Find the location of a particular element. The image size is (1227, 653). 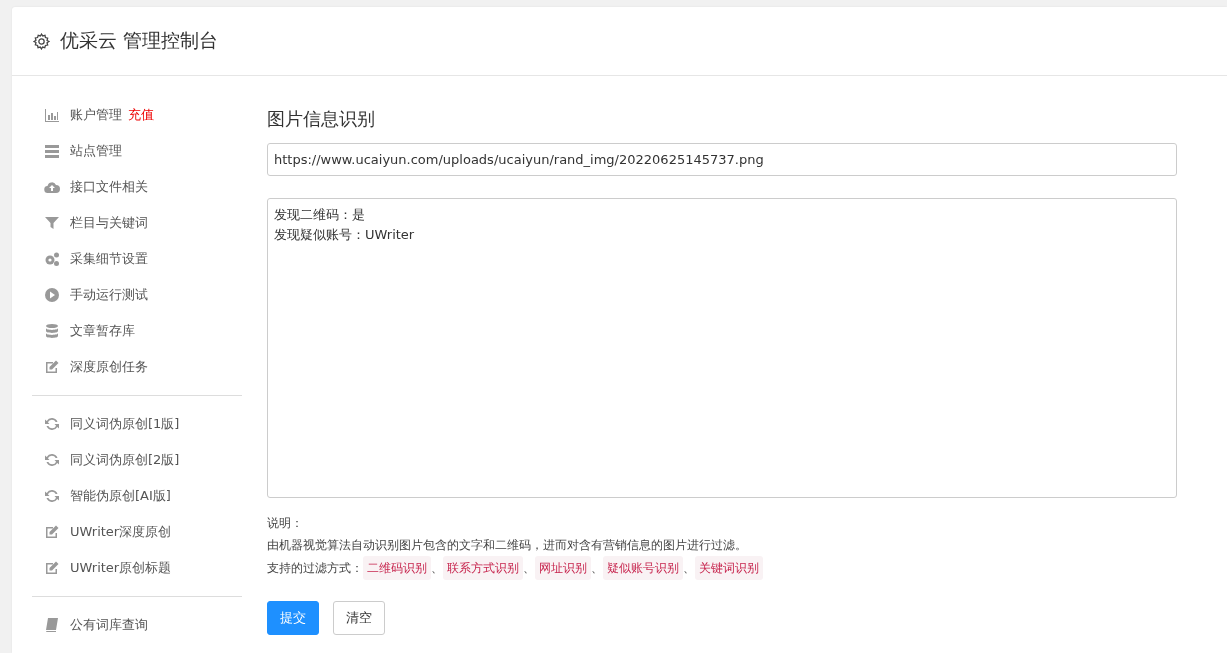

notes-heading: 说明： is located at coordinates (285, 523).